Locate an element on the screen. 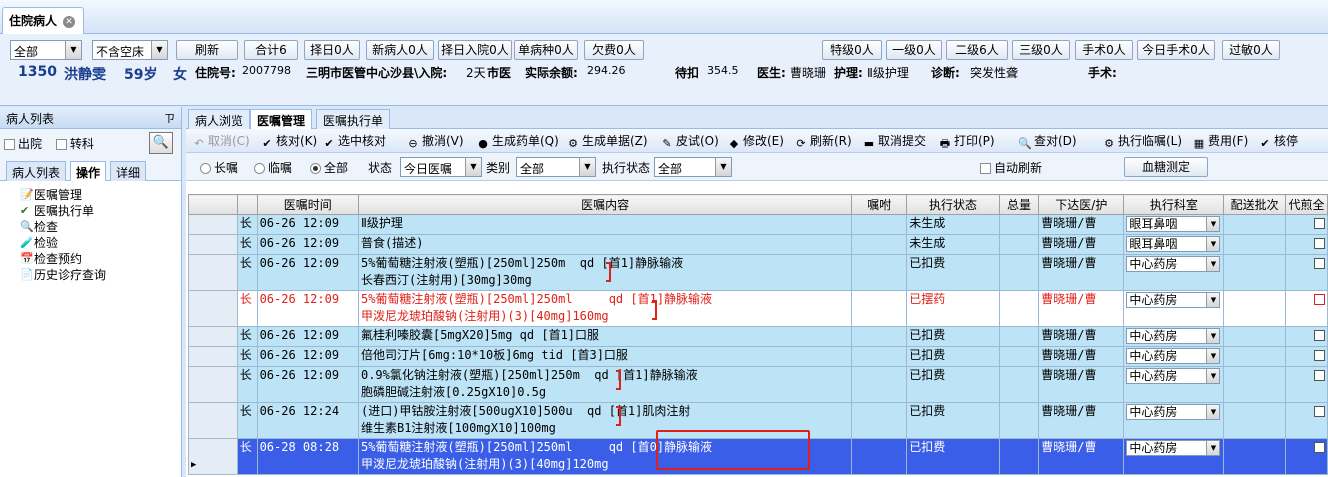 The width and height of the screenshot is (1328, 477). toolbar-generate-document-button: ⚙ 生成单据(Z) is located at coordinates (607, 141).